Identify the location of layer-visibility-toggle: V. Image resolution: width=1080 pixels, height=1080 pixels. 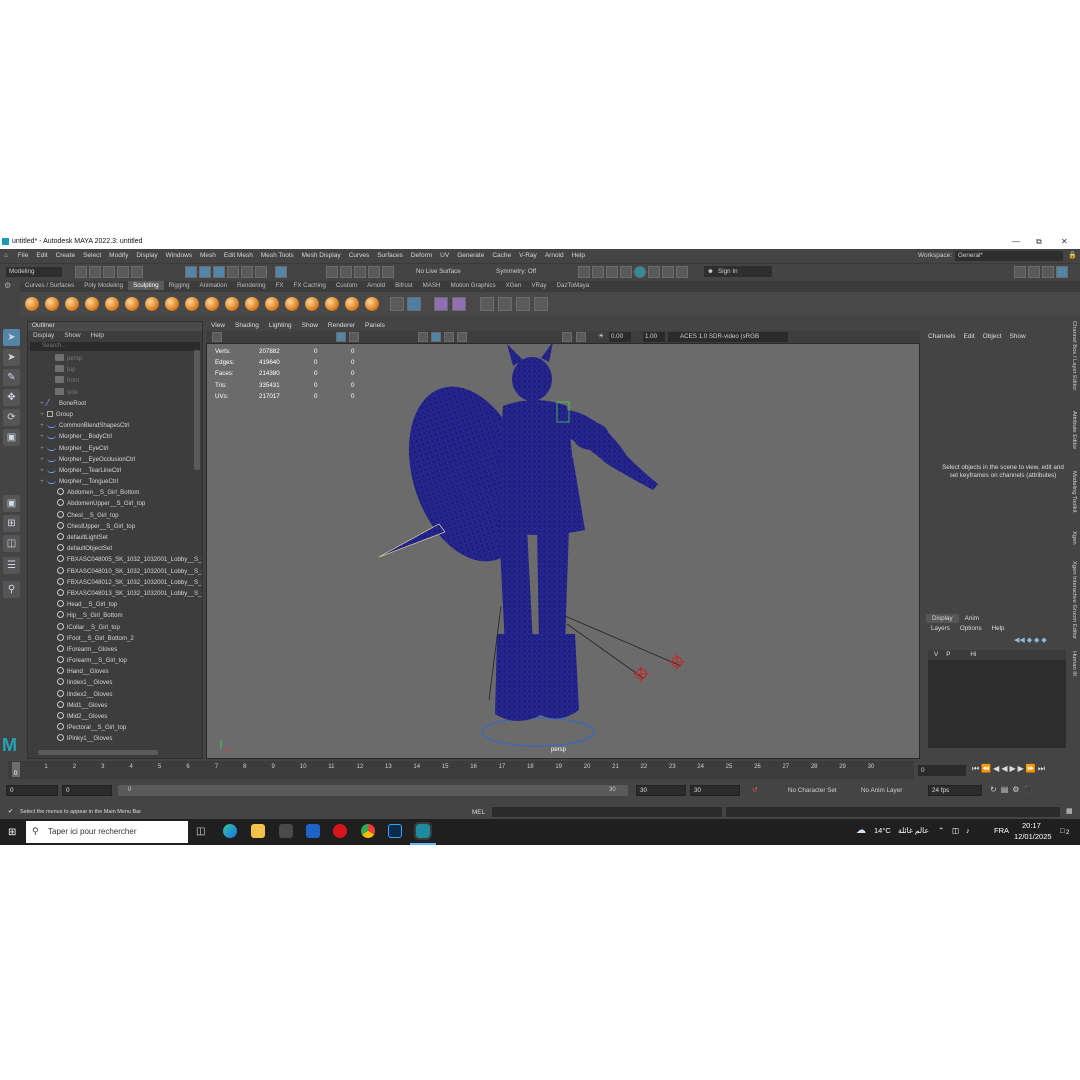
(936, 654).